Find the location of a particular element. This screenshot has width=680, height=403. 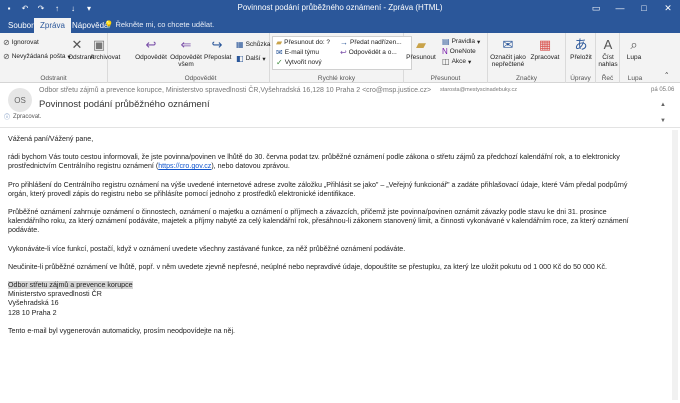

info-bar: ⓘ Zpracovat. is located at coordinates (23, 117).